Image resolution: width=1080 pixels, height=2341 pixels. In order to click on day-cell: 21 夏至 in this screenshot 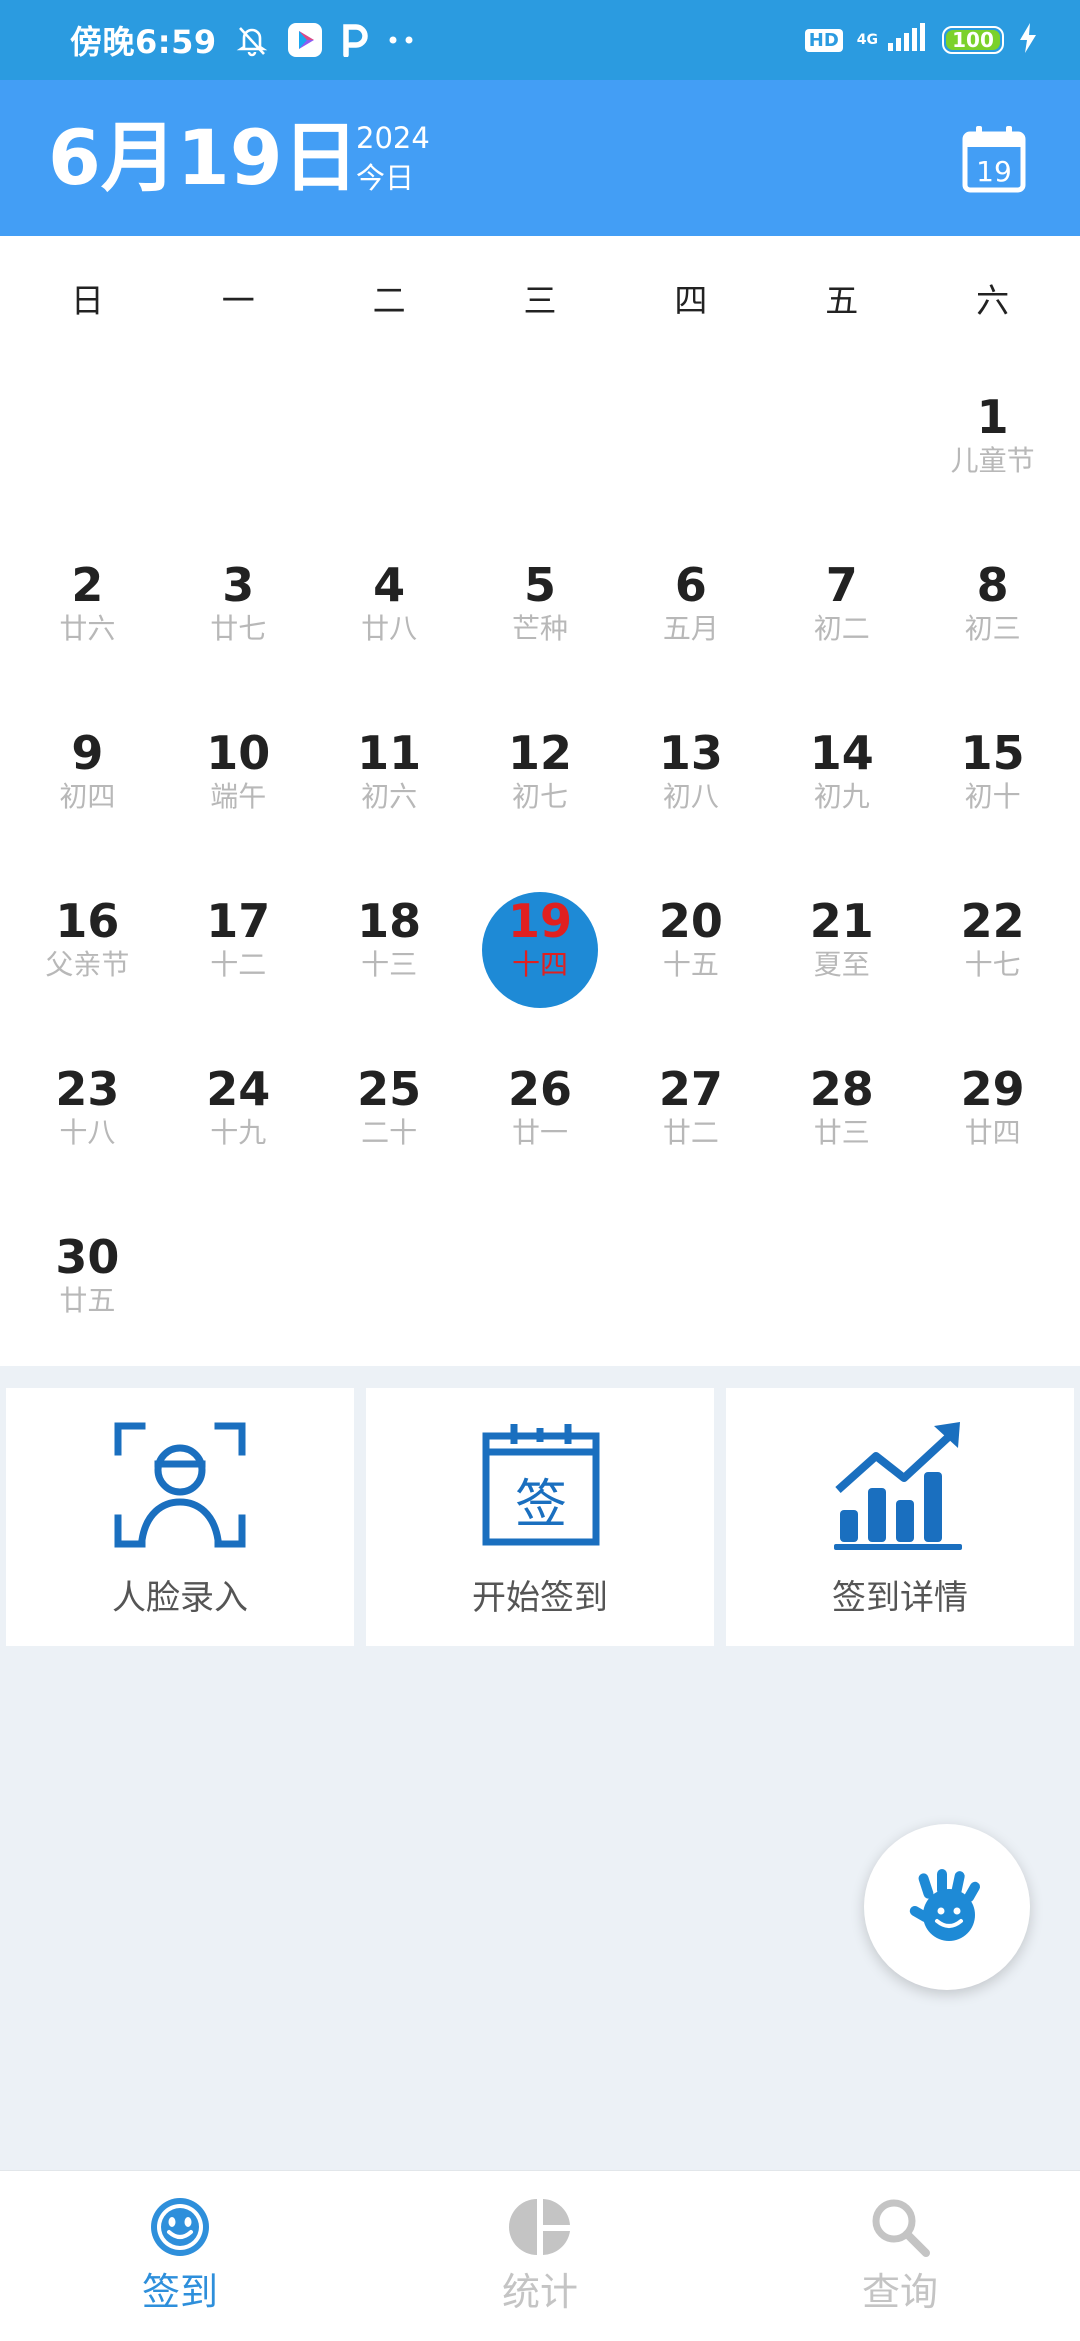, I will do `click(841, 964)`.